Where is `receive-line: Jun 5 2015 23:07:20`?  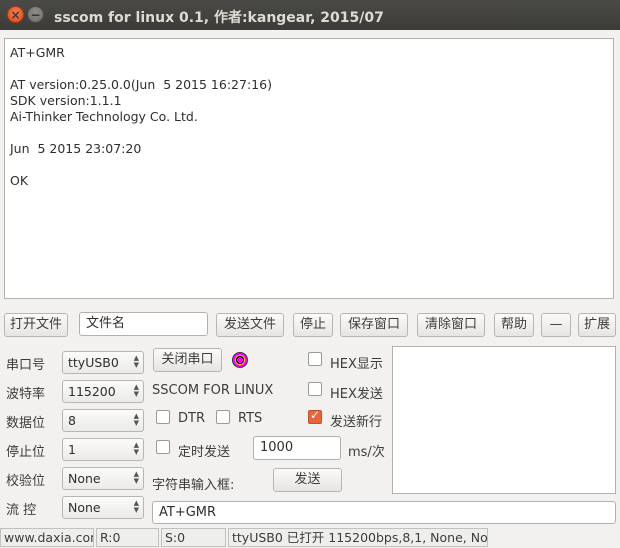 receive-line: Jun 5 2015 23:07:20 is located at coordinates (76, 148).